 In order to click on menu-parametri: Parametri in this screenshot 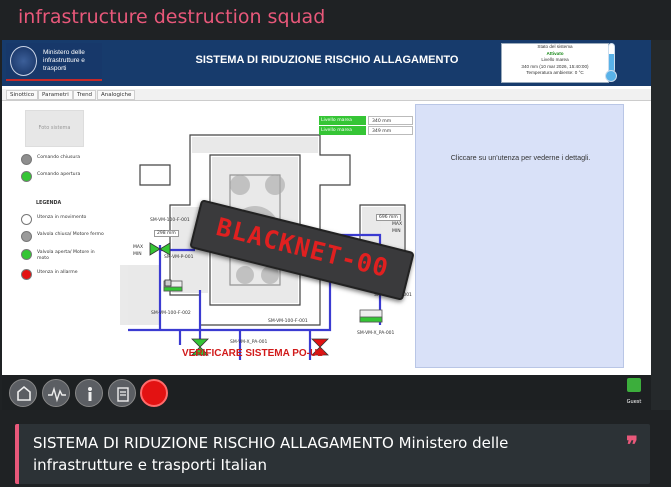, I will do `click(55, 95)`.